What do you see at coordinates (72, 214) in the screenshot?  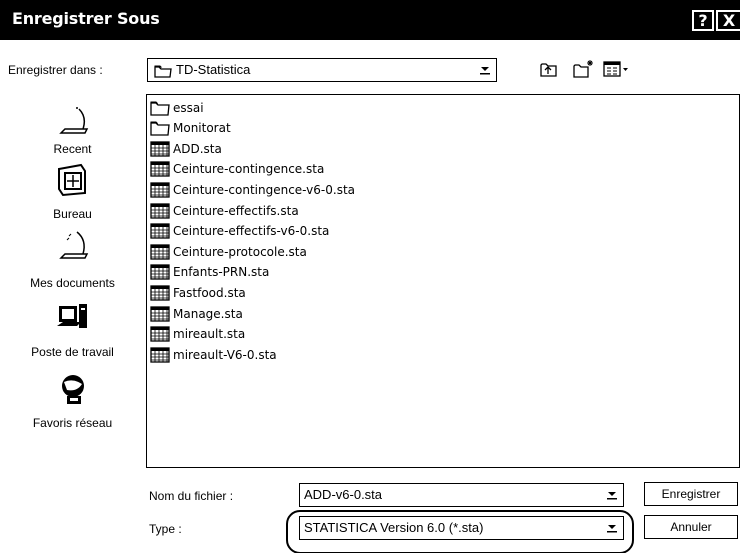 I see `place-label: Bureau` at bounding box center [72, 214].